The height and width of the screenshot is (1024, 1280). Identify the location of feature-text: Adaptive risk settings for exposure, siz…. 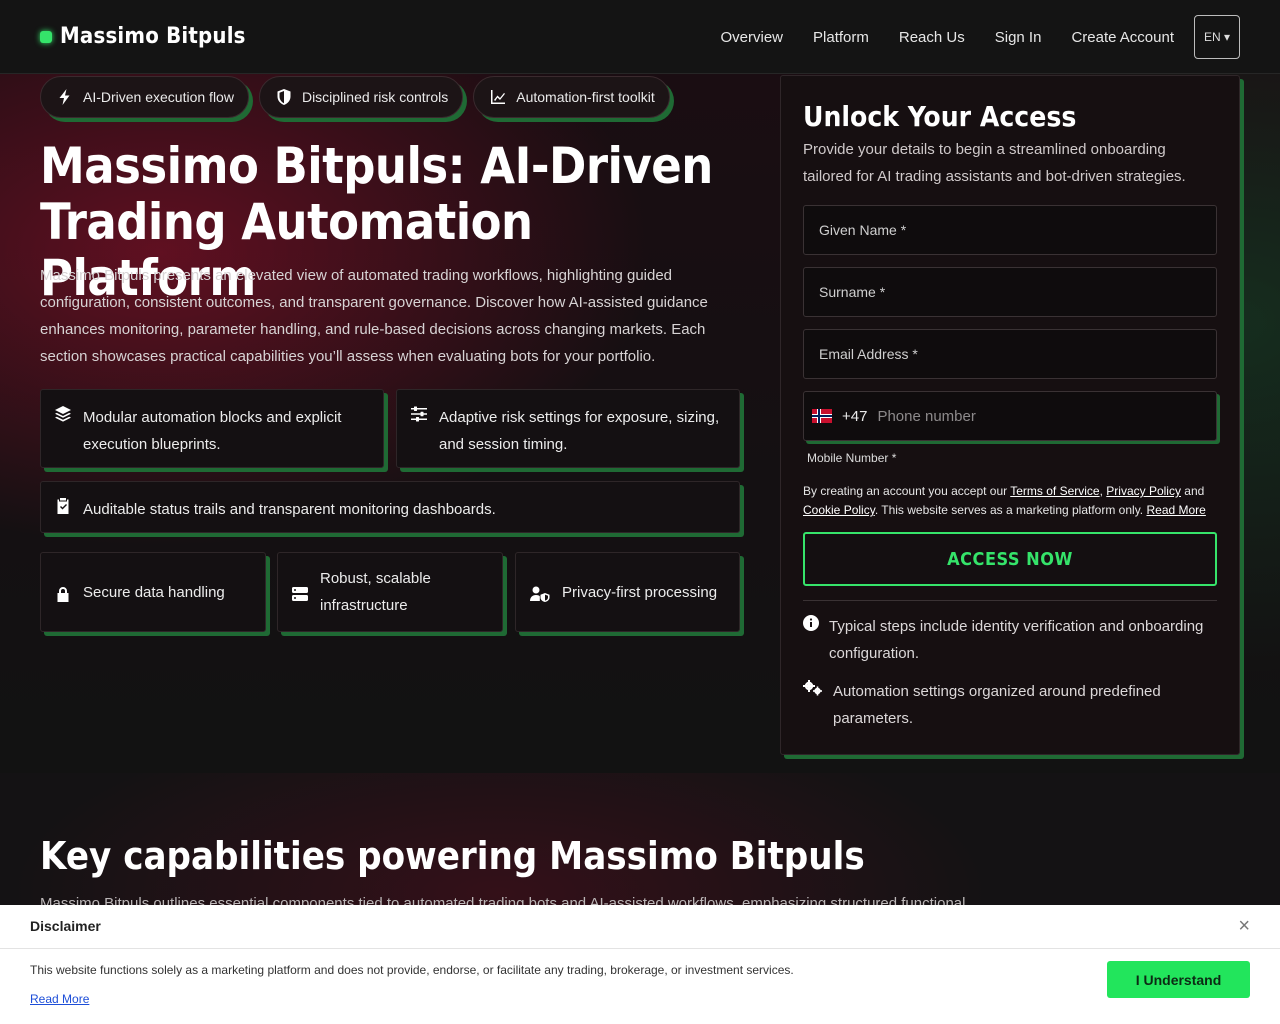
(579, 431).